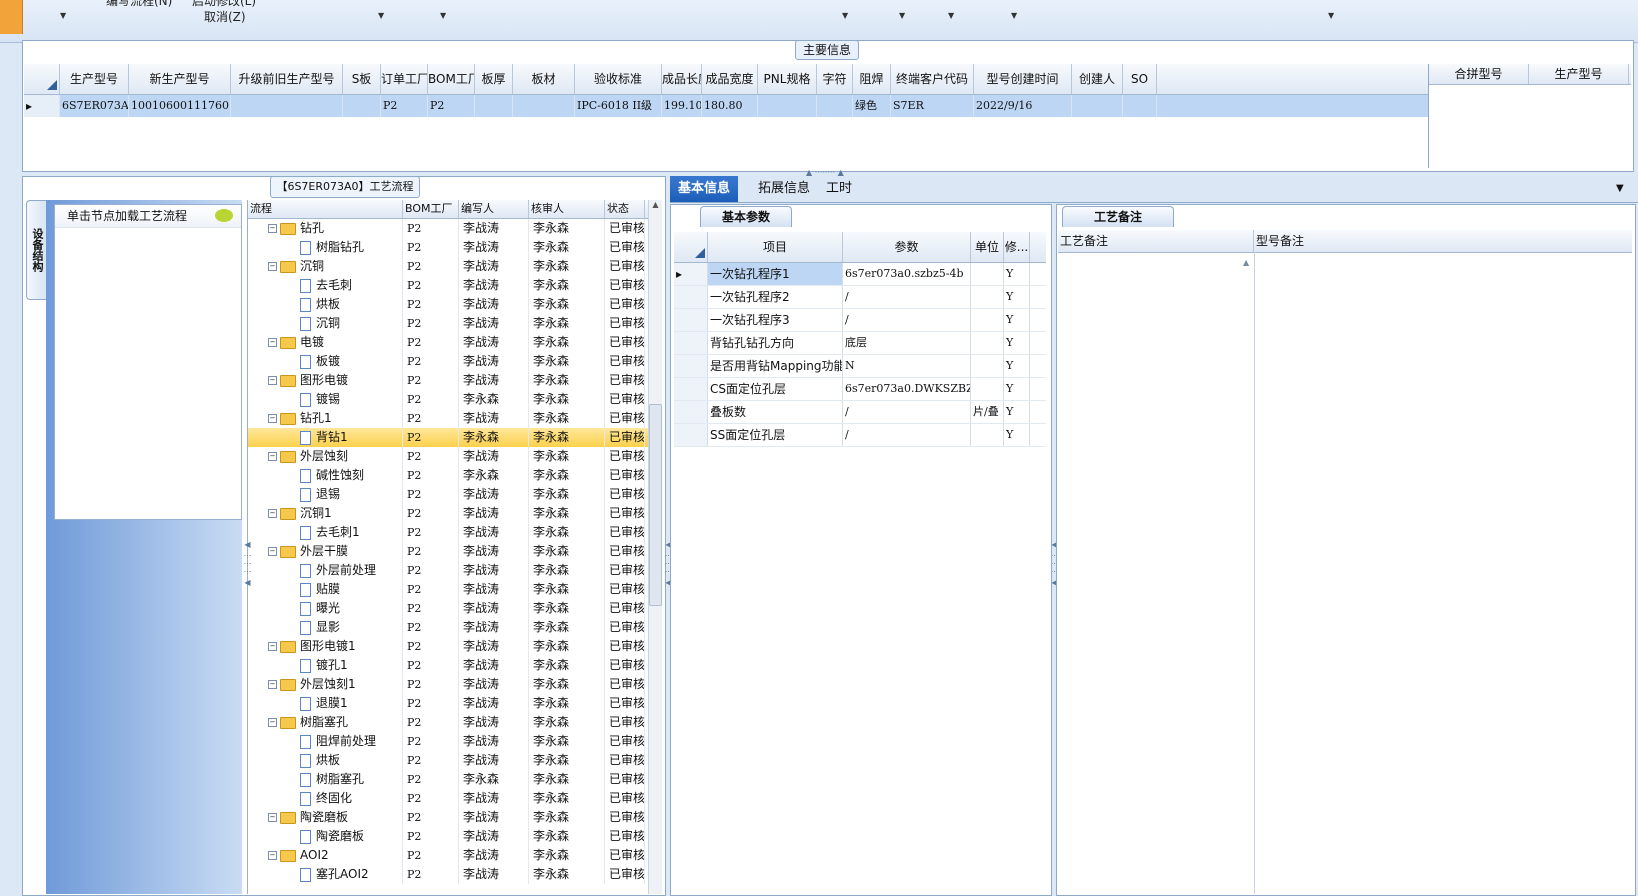  I want to click on table-row: − 图形电镀 P2 李战涛 李永森 已审核, so click(448, 380).